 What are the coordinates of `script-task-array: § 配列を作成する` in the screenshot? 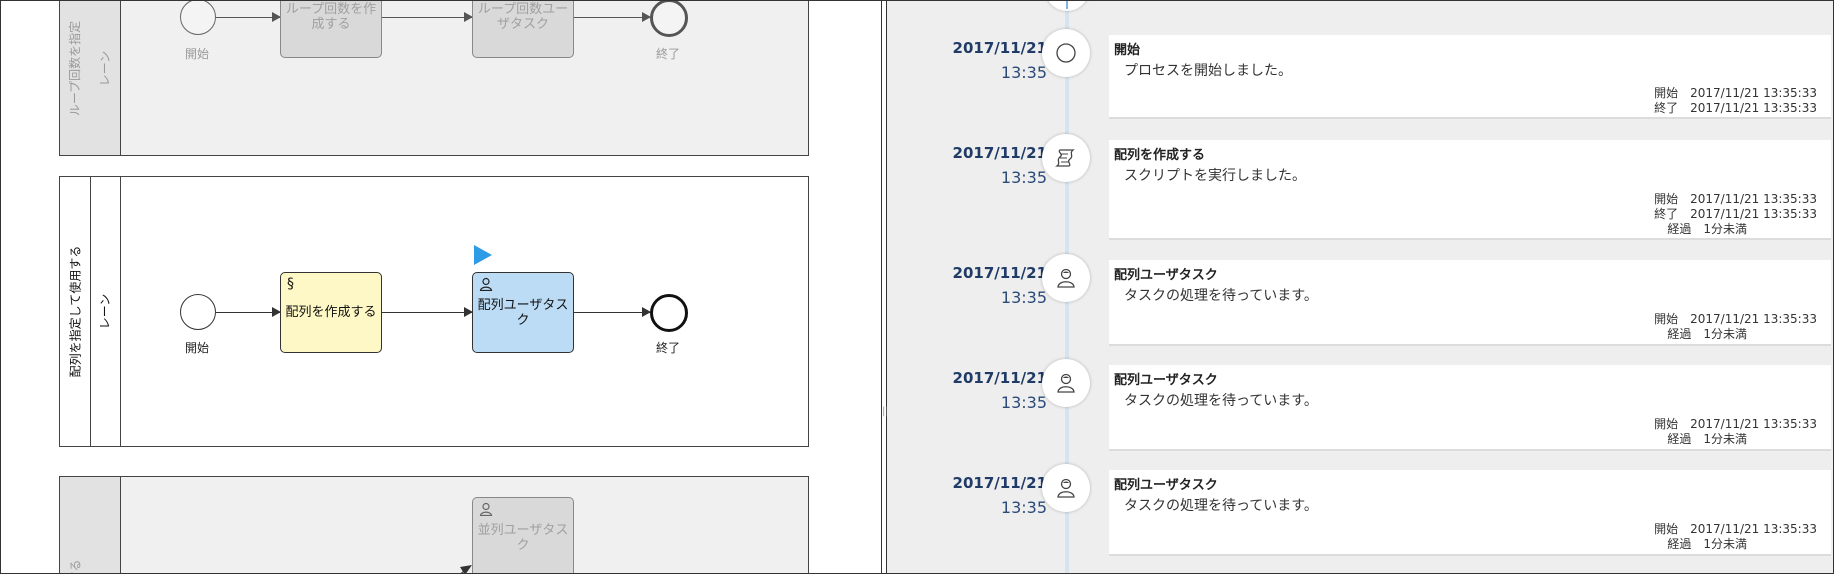 It's located at (331, 312).